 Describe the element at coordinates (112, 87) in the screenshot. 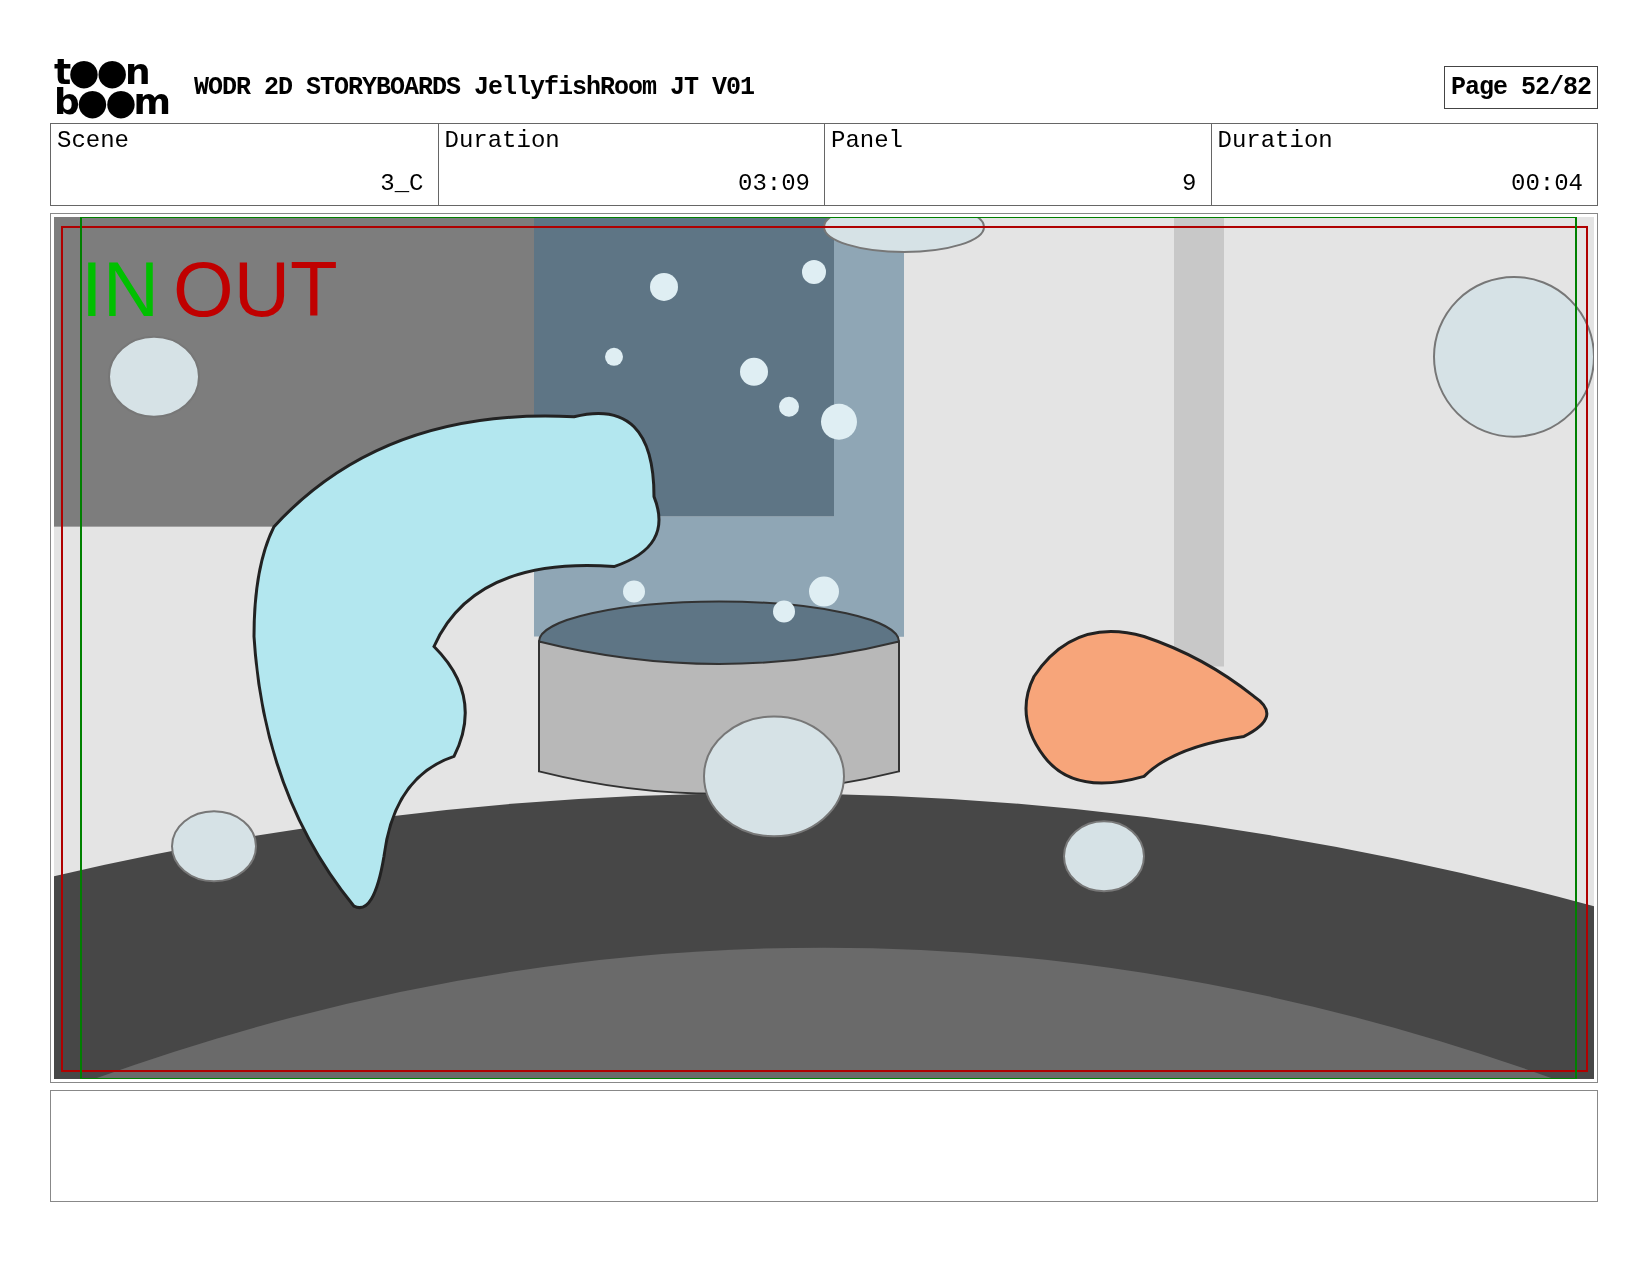

I see `logo: t●●n b●●m` at that location.